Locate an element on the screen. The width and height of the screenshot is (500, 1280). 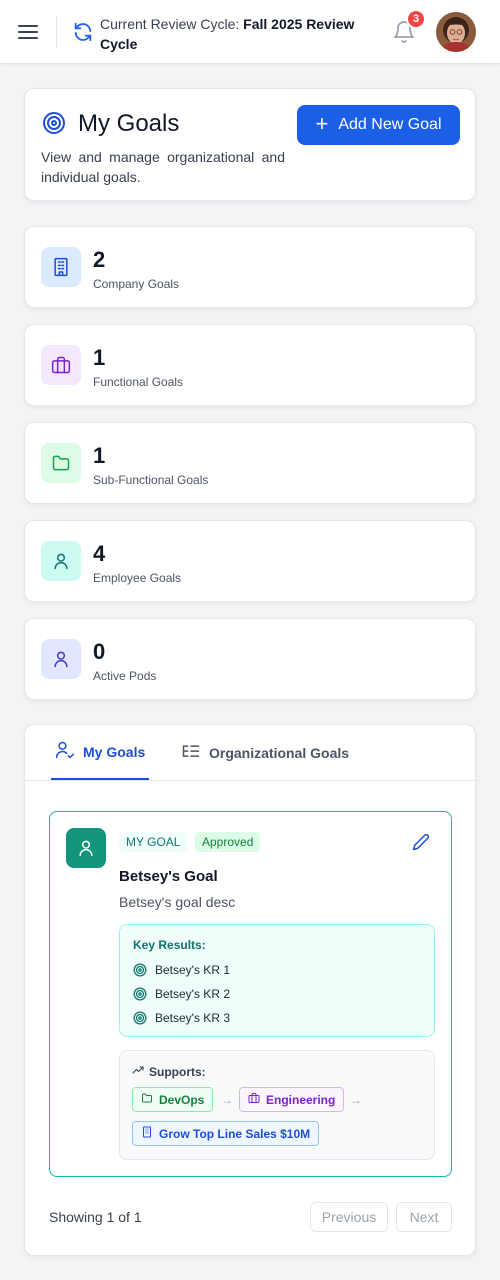
stat-label: Sub-Functional Goals is located at coordinates (151, 480).